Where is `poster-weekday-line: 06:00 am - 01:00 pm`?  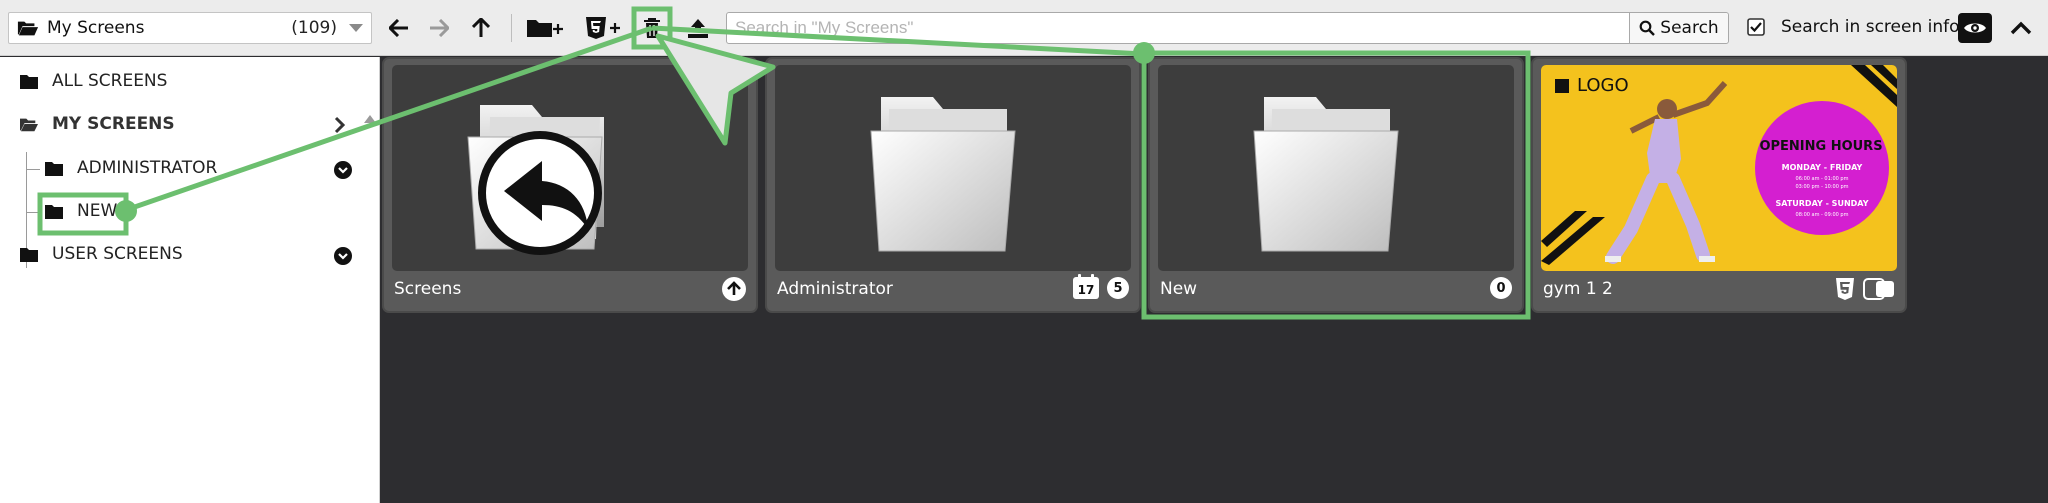 poster-weekday-line: 06:00 am - 01:00 pm is located at coordinates (1822, 179).